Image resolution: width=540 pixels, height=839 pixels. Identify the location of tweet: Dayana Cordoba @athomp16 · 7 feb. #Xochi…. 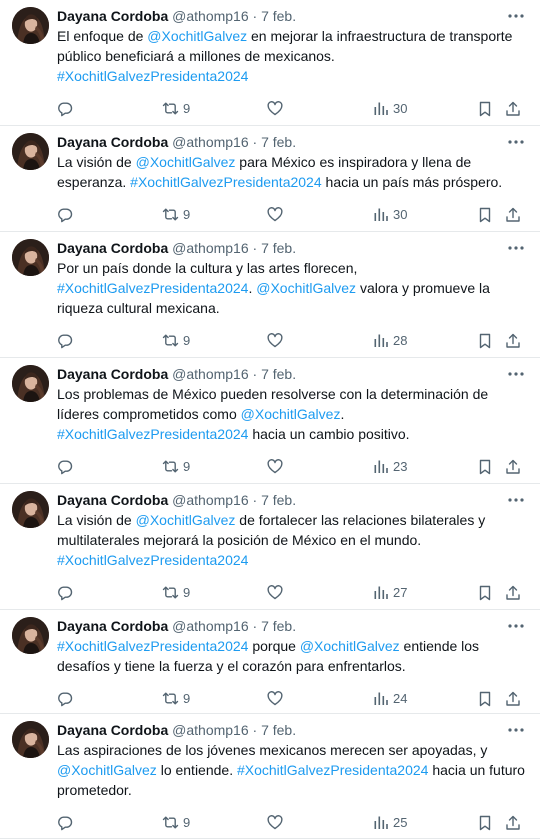
(270, 662).